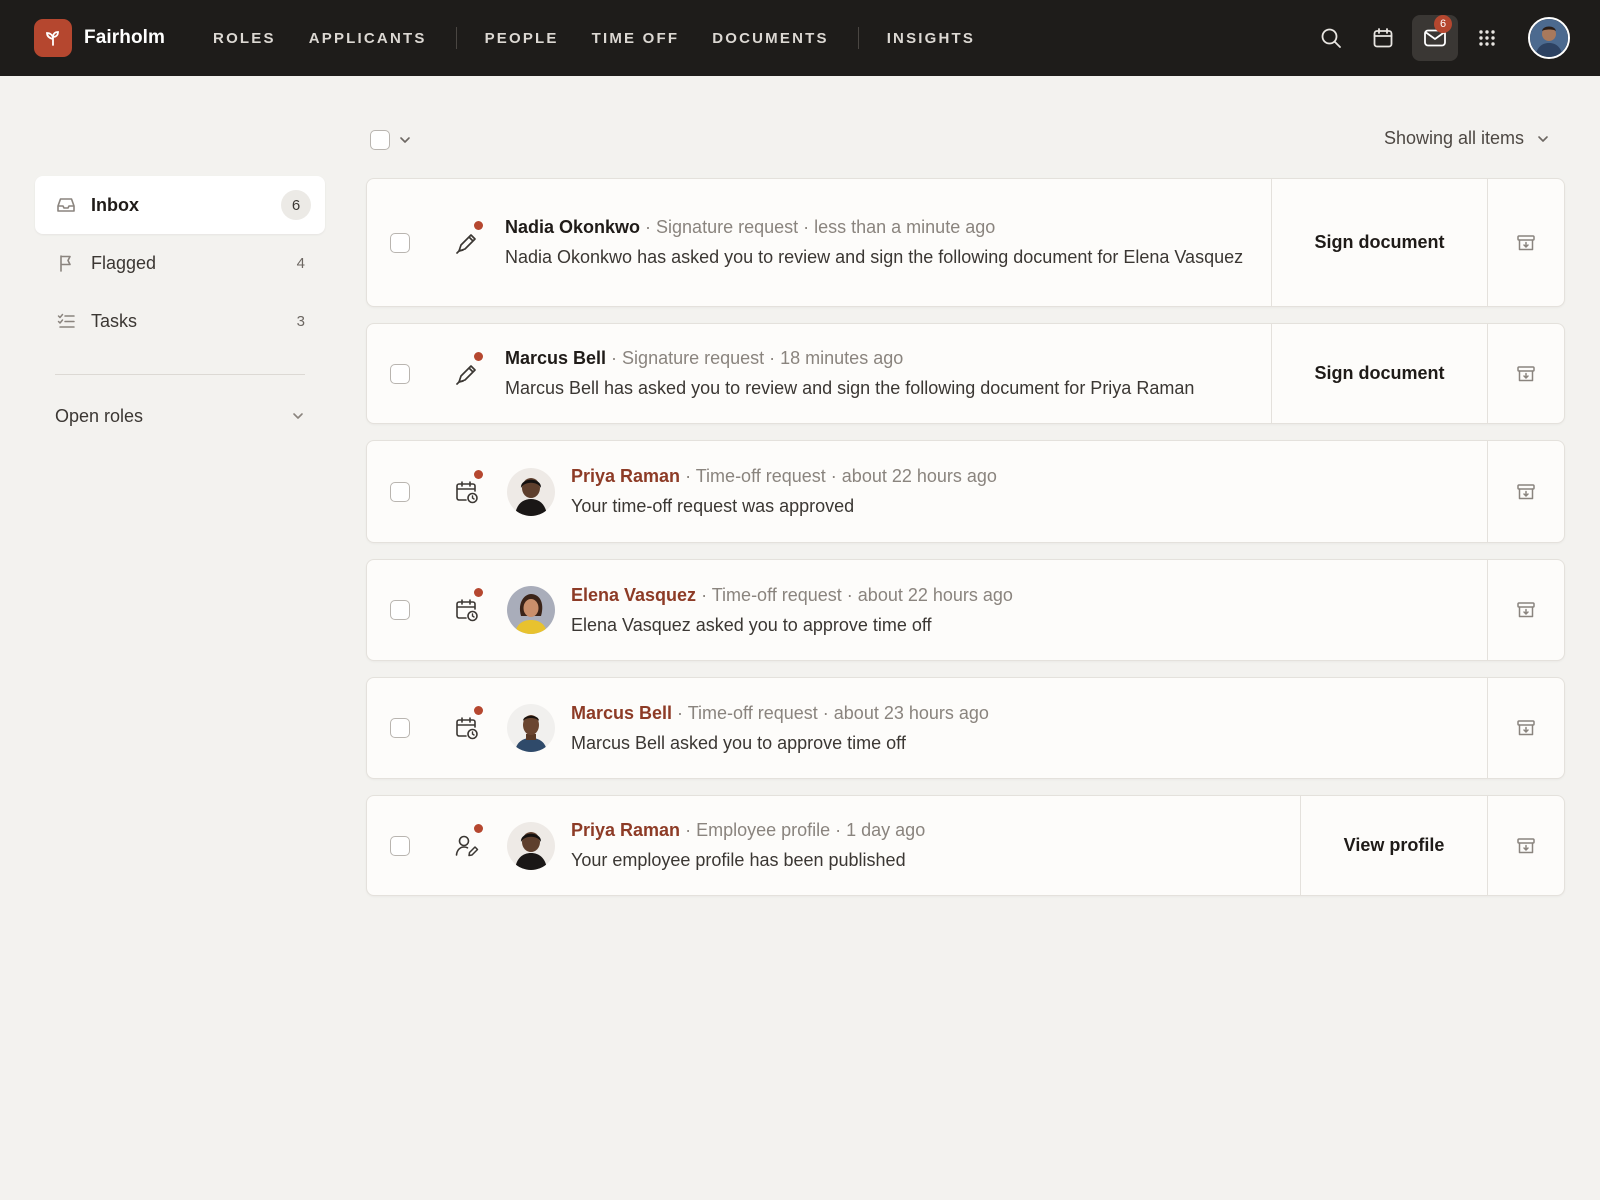 The height and width of the screenshot is (1200, 1600). Describe the element at coordinates (391, 140) in the screenshot. I see `select-all-control` at that location.